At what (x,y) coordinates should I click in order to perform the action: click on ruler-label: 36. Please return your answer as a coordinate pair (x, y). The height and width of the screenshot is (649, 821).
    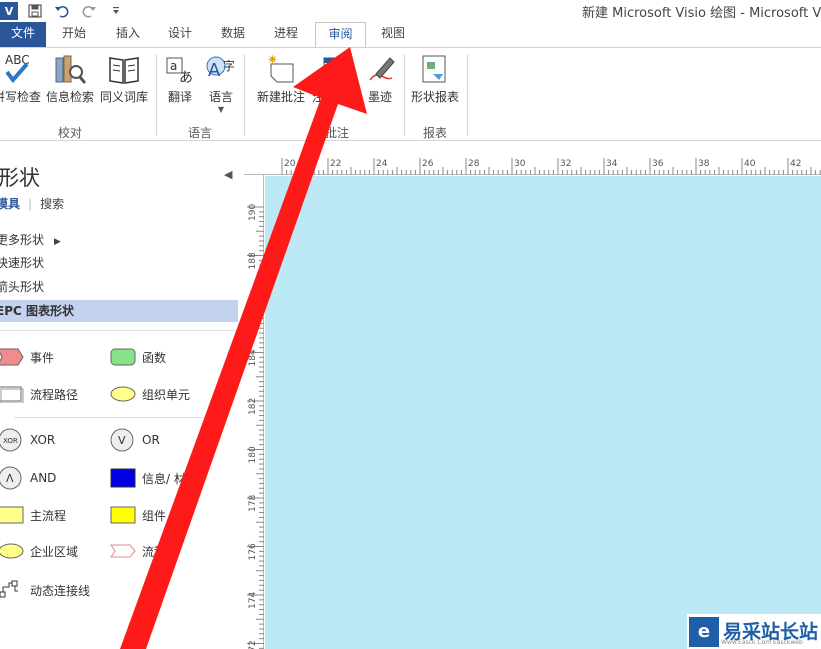
    Looking at the image, I should click on (658, 164).